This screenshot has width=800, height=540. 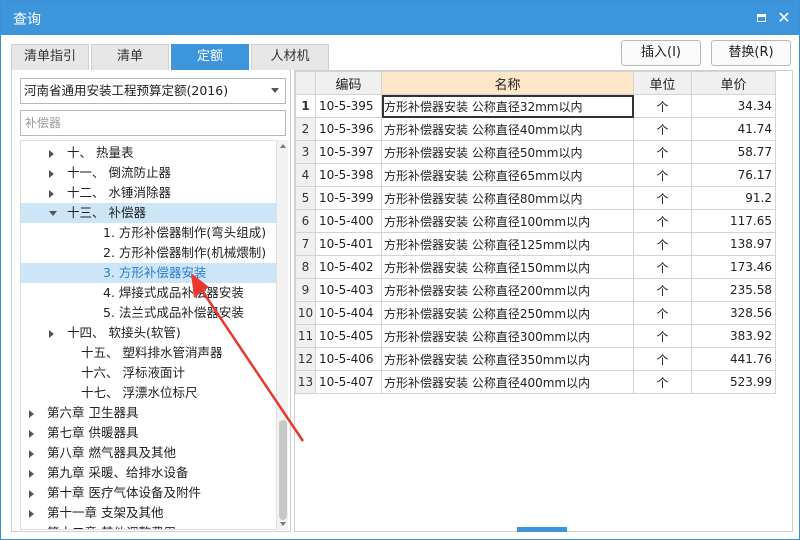 I want to click on tree-item: 3. 方形补偿器安装, so click(x=148, y=273).